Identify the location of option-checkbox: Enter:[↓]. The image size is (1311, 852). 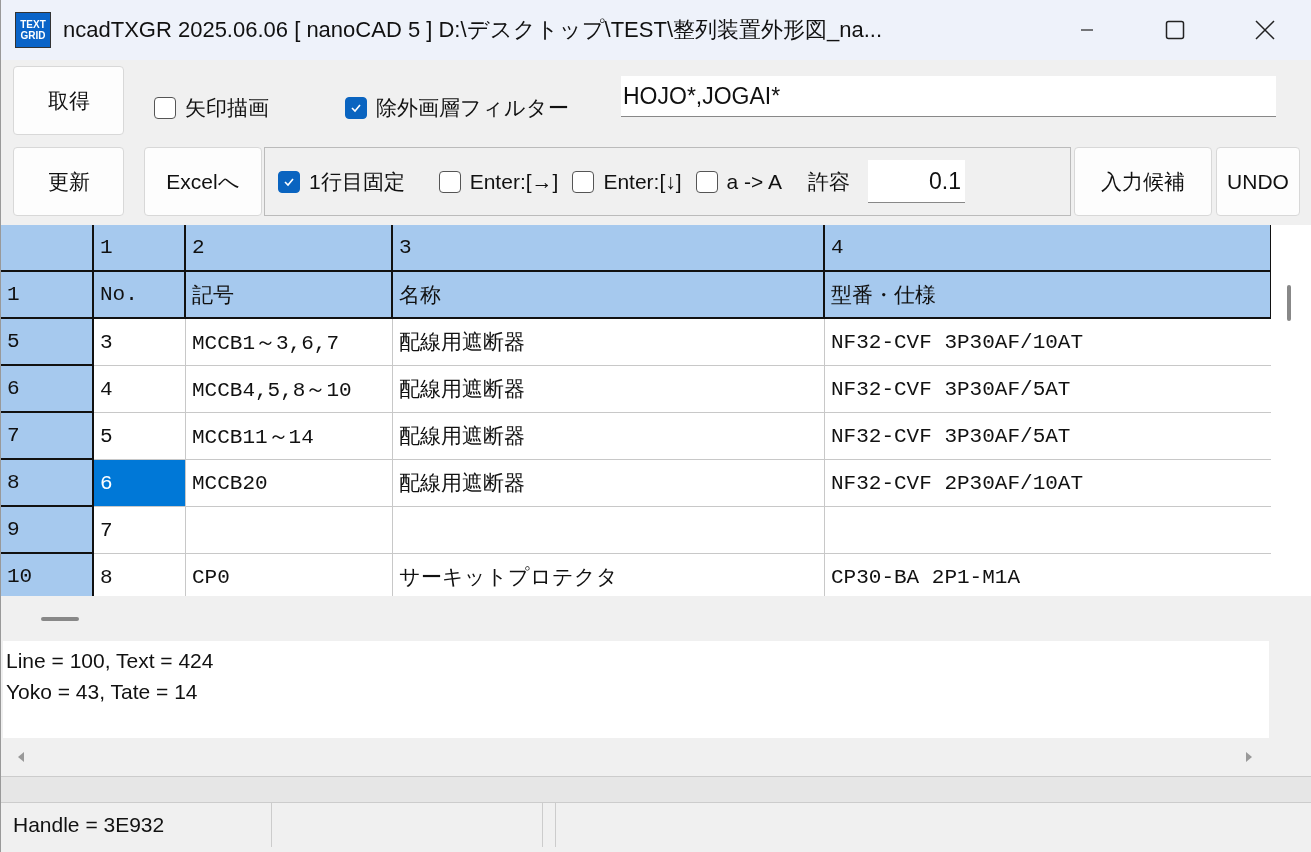
(627, 181).